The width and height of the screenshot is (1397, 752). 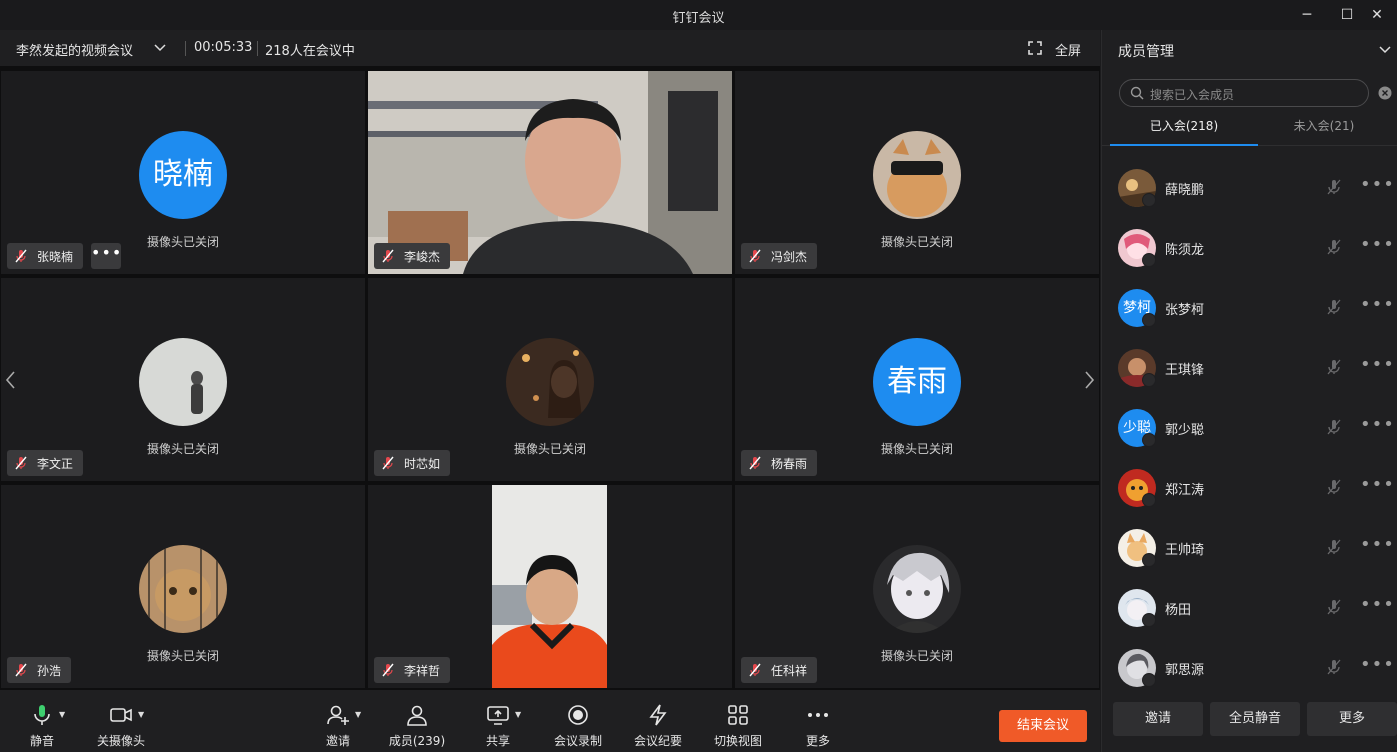 What do you see at coordinates (1323, 131) in the screenshot?
I see `tab-not-joined: 未入会(21)` at bounding box center [1323, 131].